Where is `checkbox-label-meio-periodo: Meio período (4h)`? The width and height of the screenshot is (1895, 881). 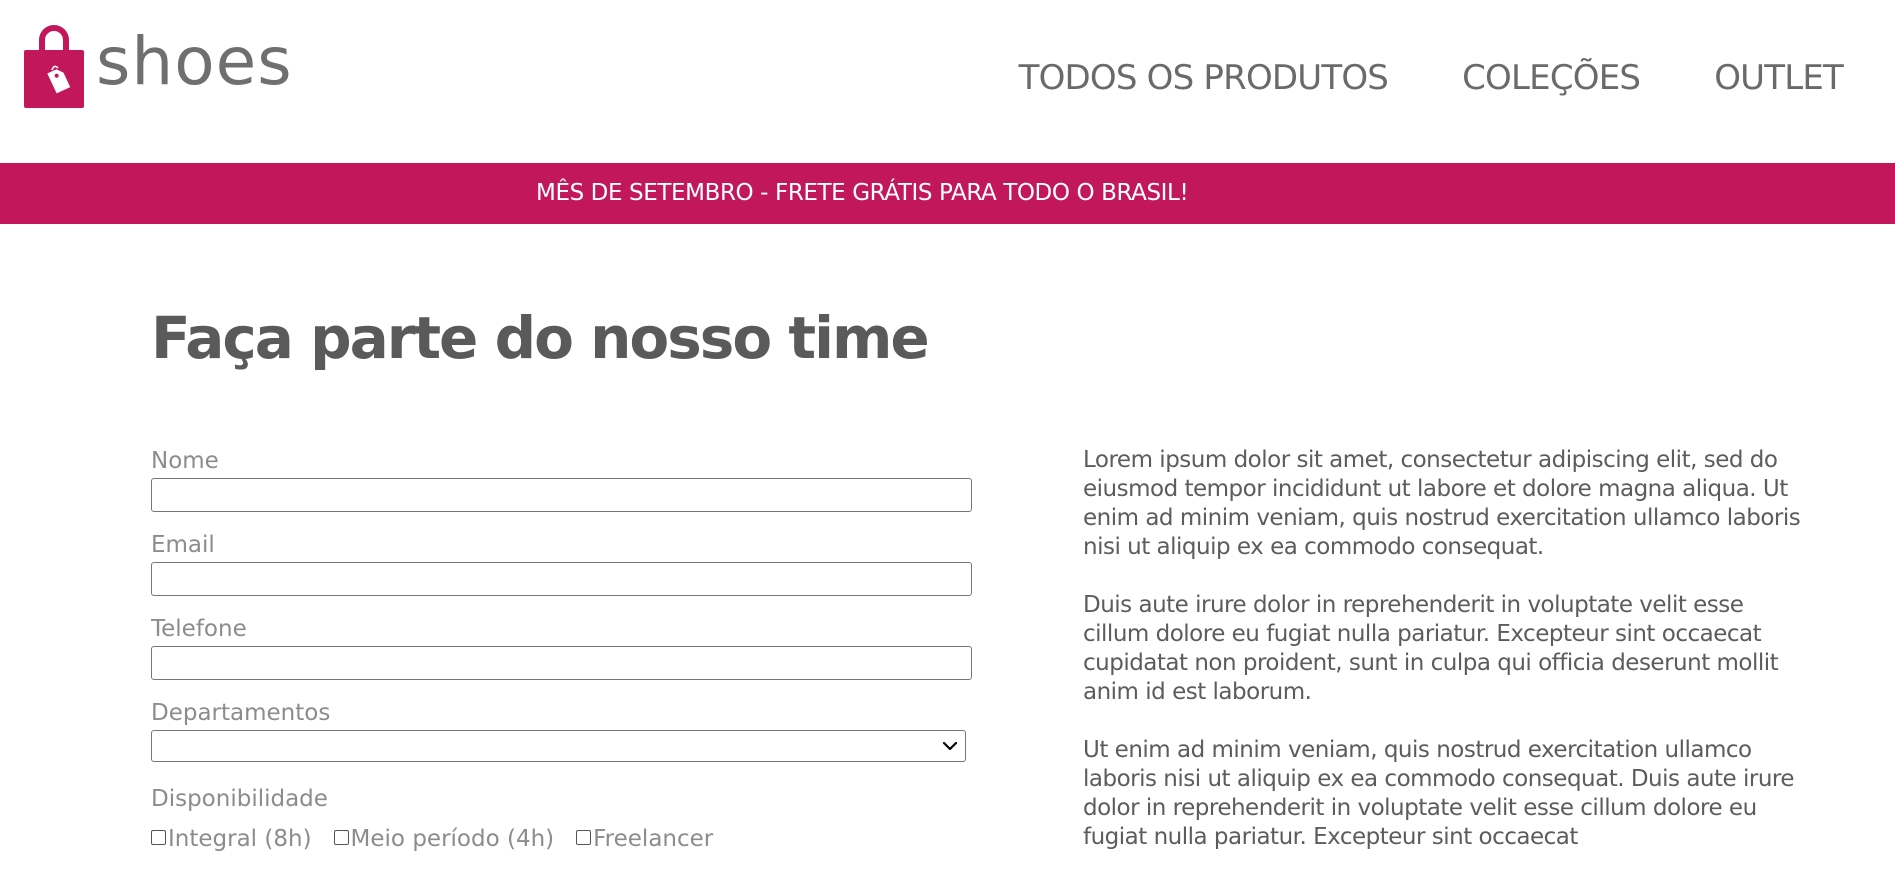 checkbox-label-meio-periodo: Meio período (4h) is located at coordinates (452, 839).